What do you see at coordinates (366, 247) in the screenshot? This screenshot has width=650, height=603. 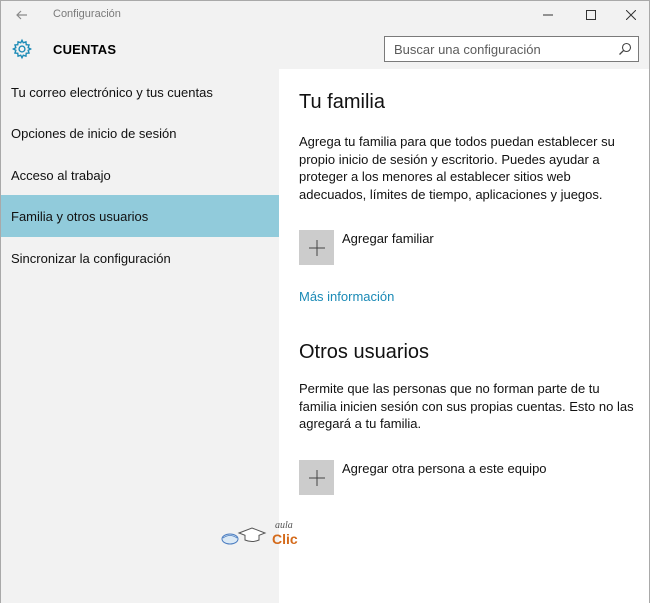 I see `add-family-member-button: Agregar familiar` at bounding box center [366, 247].